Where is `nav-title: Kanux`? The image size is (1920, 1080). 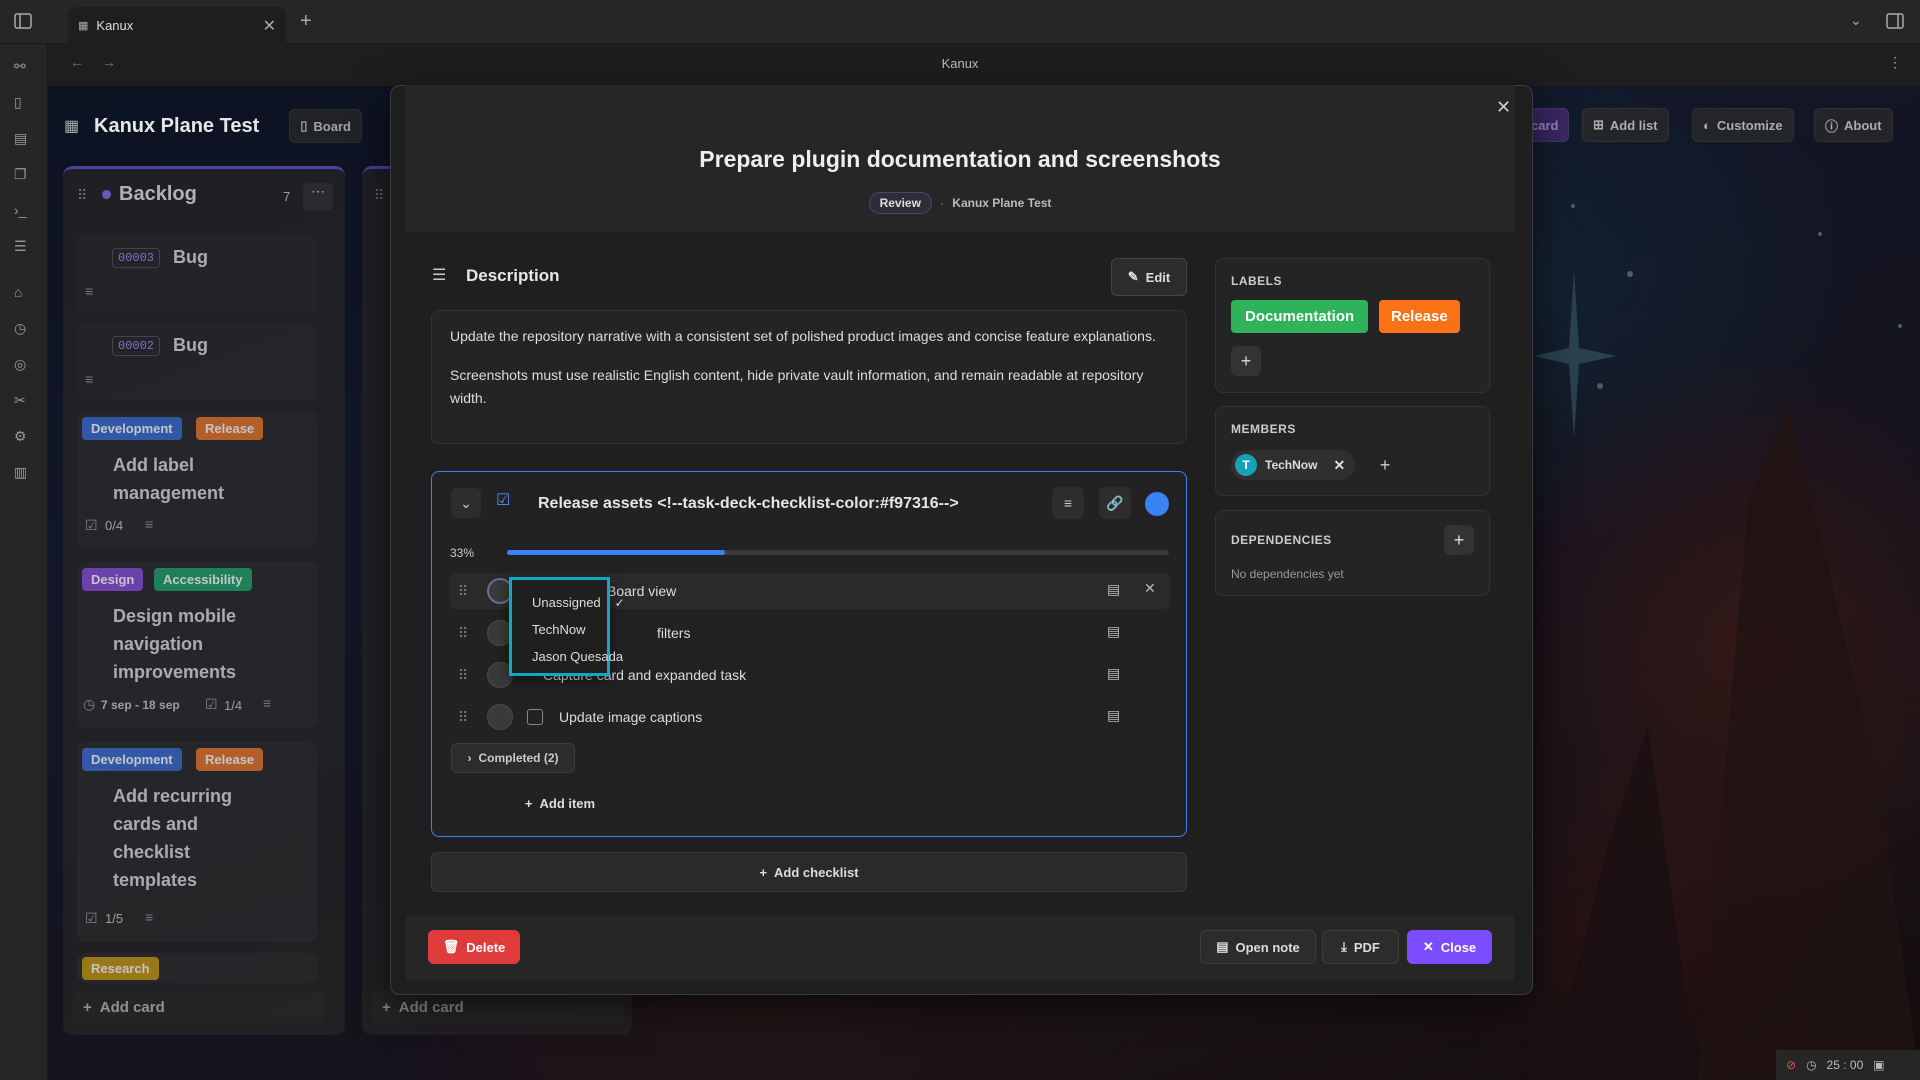 nav-title: Kanux is located at coordinates (960, 63).